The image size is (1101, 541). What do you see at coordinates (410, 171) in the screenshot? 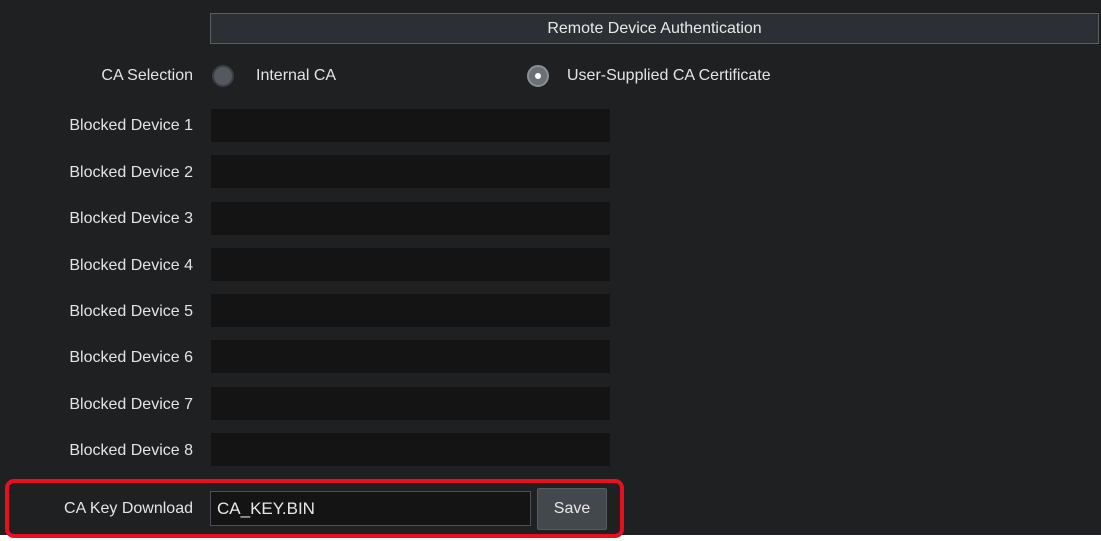
I see `blocked-device-2-field` at bounding box center [410, 171].